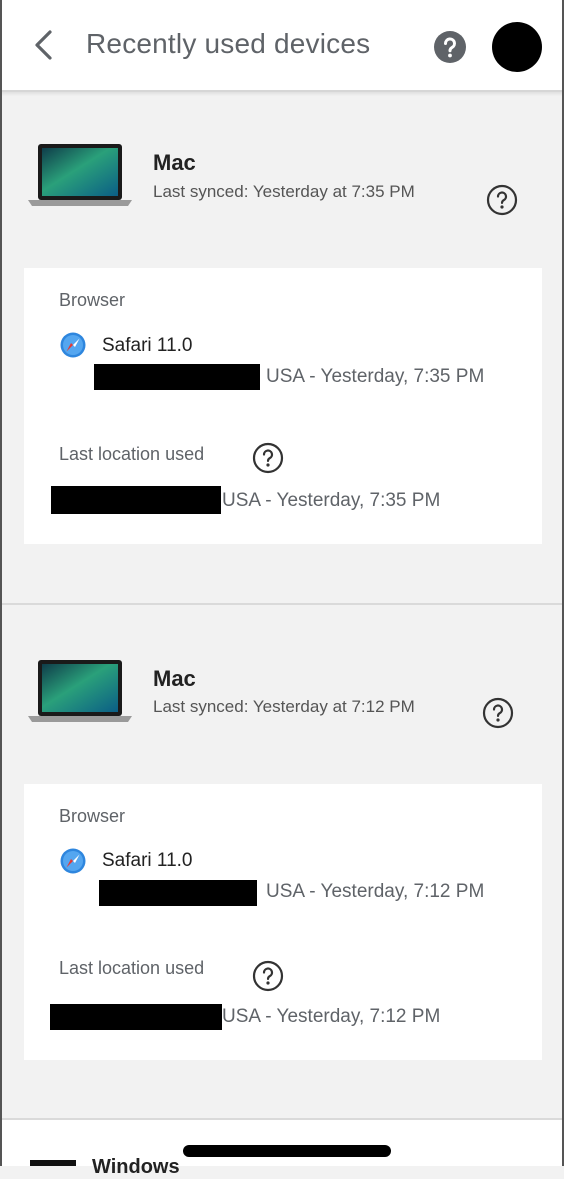 The image size is (564, 1179). Describe the element at coordinates (284, 191) in the screenshot. I see `last-synced: Last synced: Yesterday at 7:35 PM` at that location.